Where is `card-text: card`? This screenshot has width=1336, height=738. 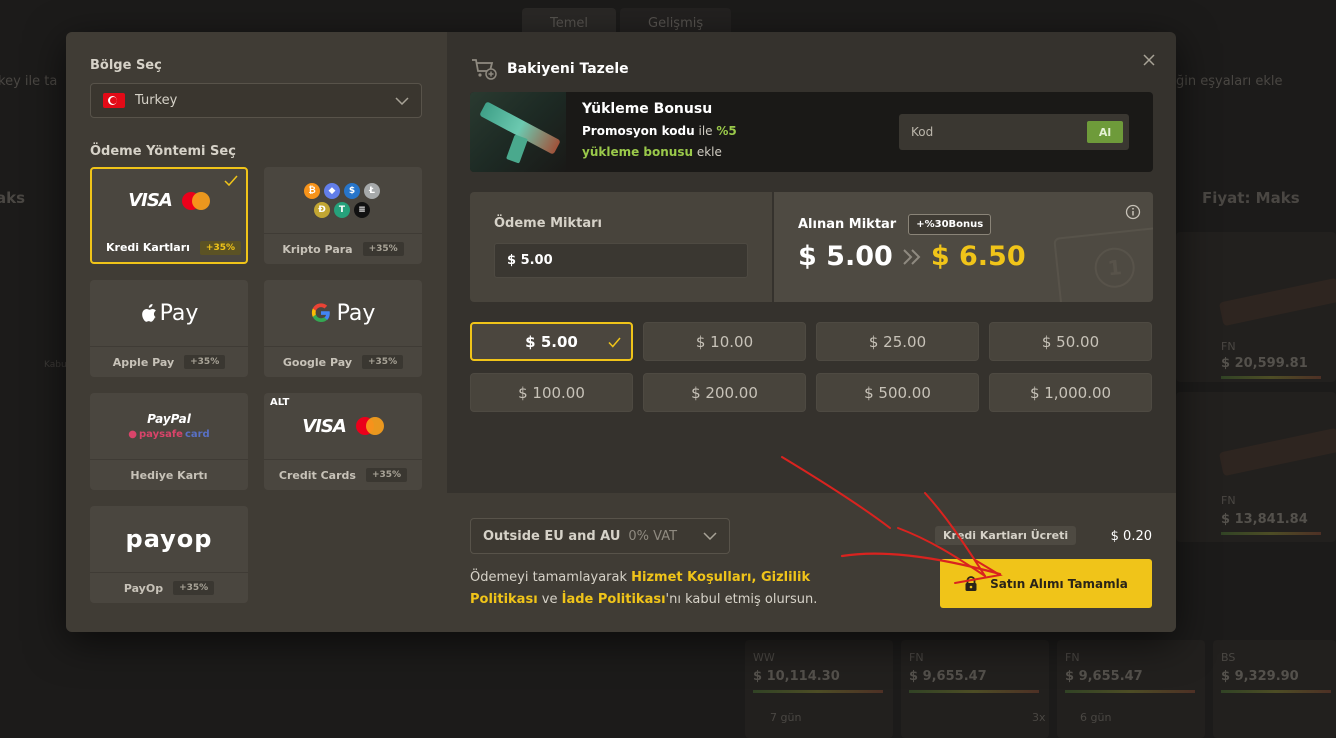
card-text: card is located at coordinates (197, 434).